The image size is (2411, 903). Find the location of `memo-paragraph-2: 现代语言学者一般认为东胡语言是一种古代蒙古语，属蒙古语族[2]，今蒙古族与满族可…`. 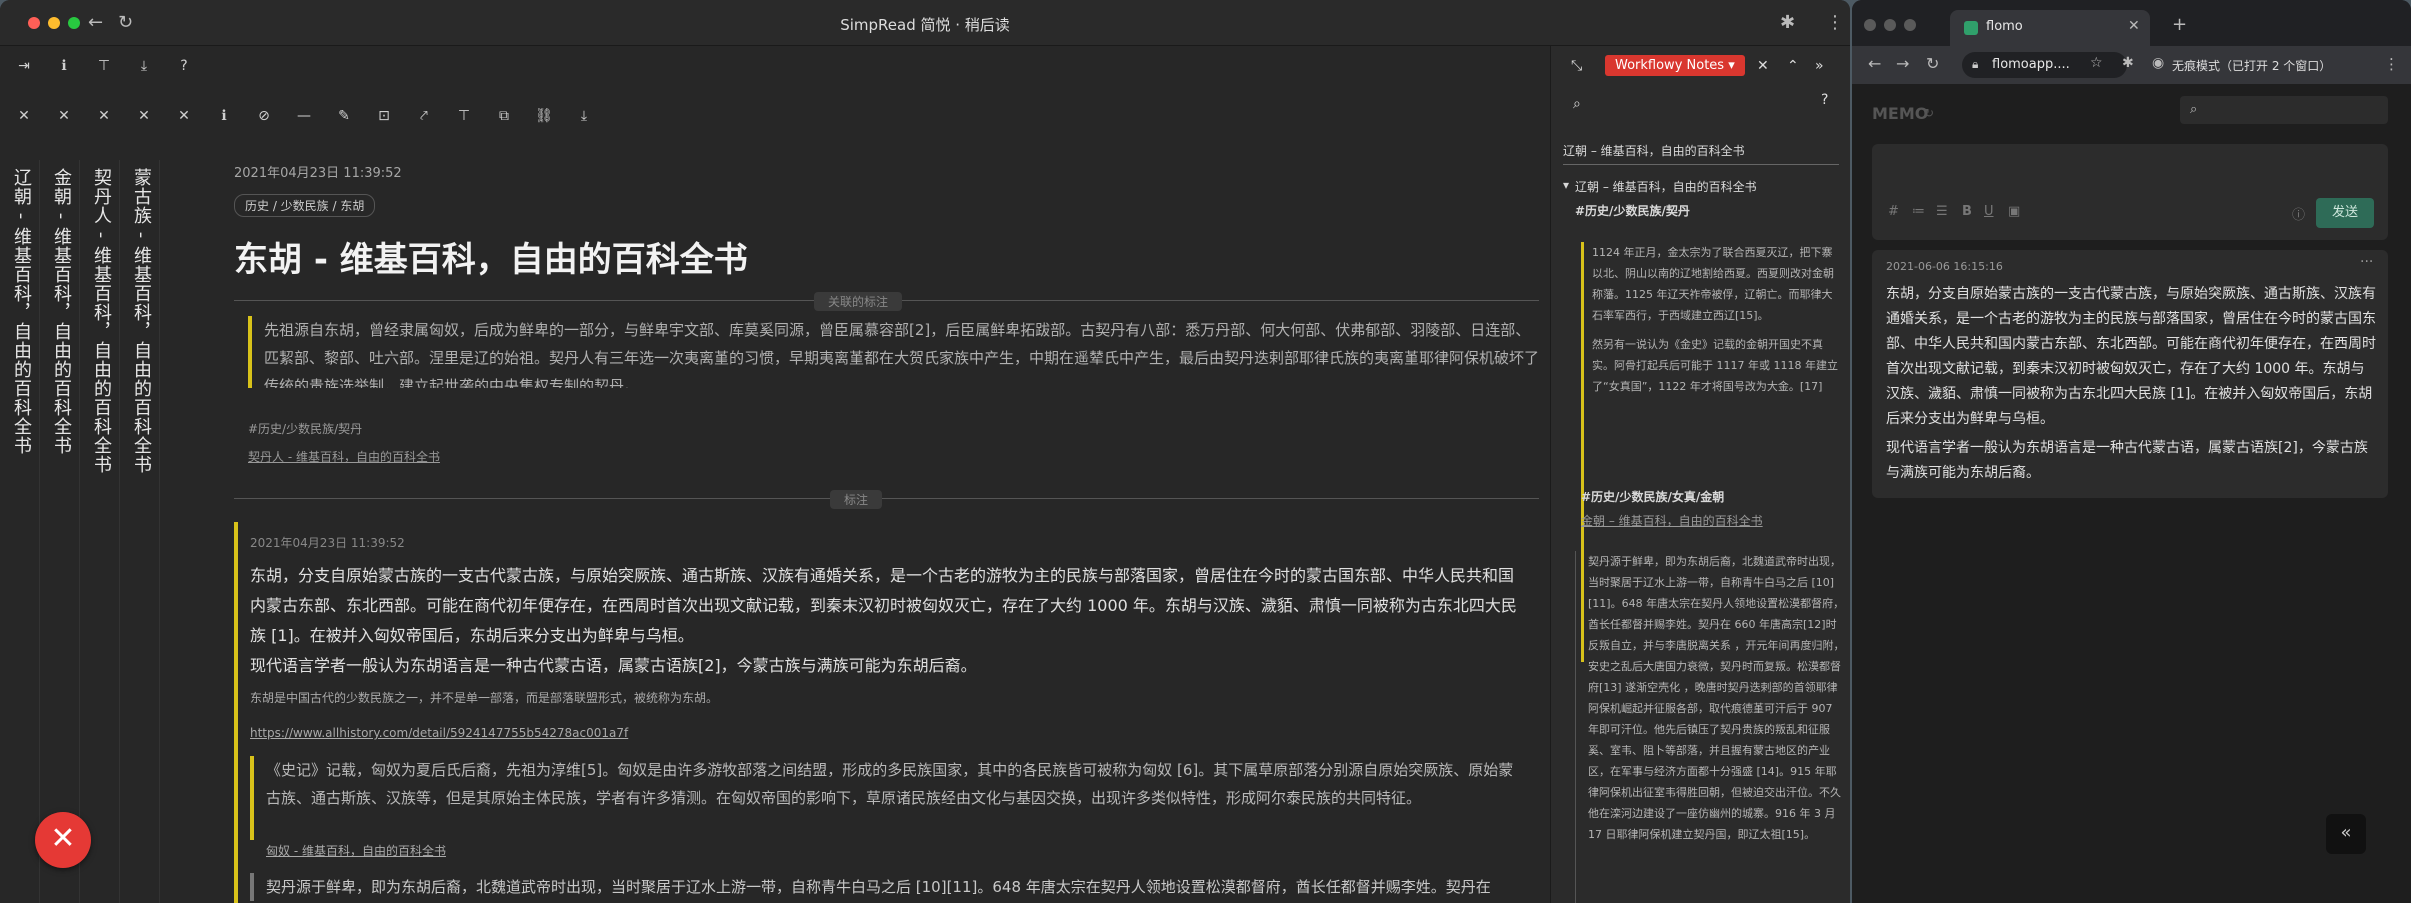

memo-paragraph-2: 现代语言学者一般认为东胡语言是一种古代蒙古语，属蒙古语族[2]，今蒙古族与满族可… is located at coordinates (2127, 460).